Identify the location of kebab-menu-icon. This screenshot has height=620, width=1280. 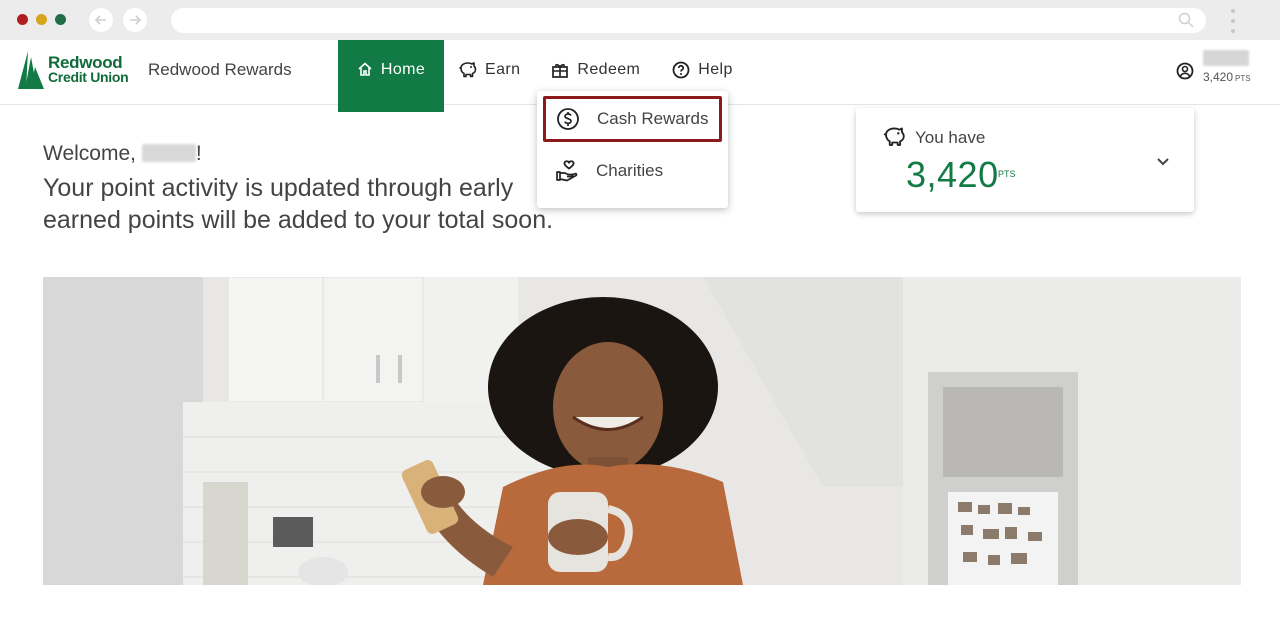
(1233, 21).